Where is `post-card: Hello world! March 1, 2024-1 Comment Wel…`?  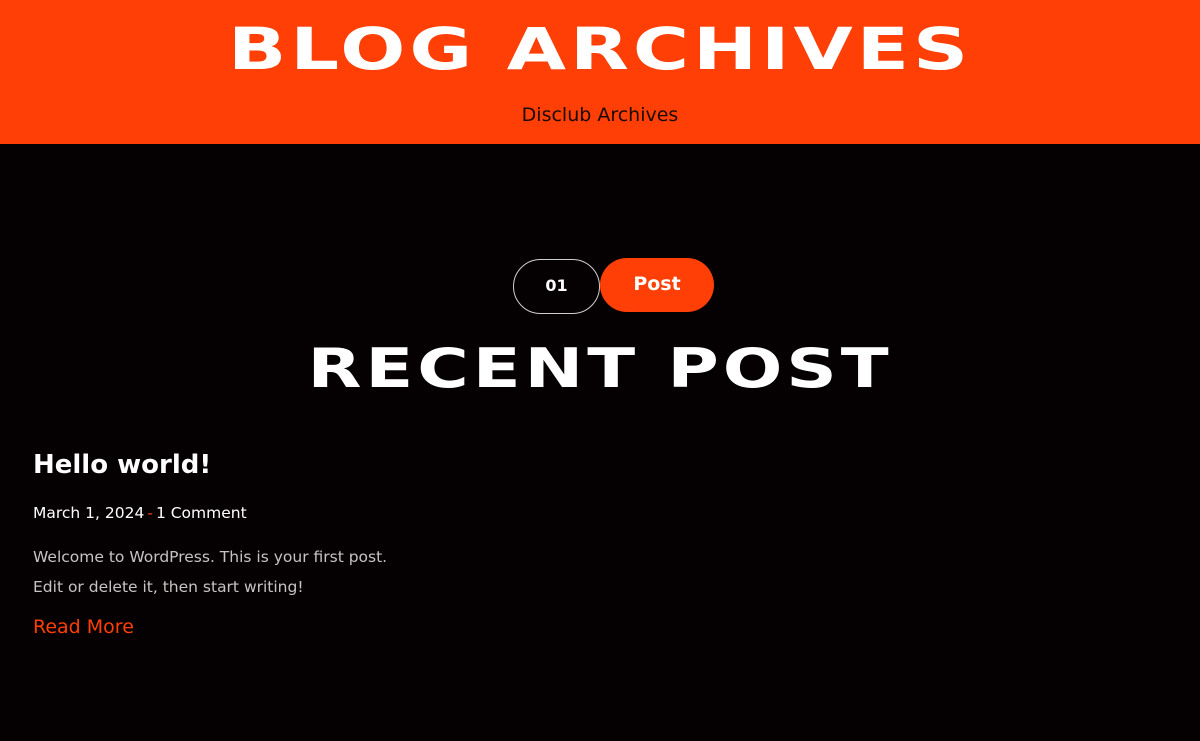 post-card: Hello world! March 1, 2024-1 Comment Wel… is located at coordinates (213, 542).